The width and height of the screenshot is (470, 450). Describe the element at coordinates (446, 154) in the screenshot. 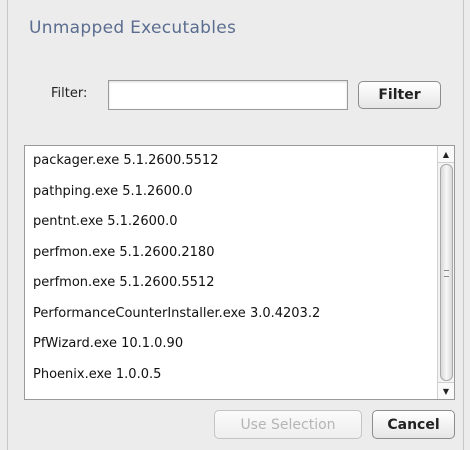

I see `triangle-up-icon: ▲` at that location.